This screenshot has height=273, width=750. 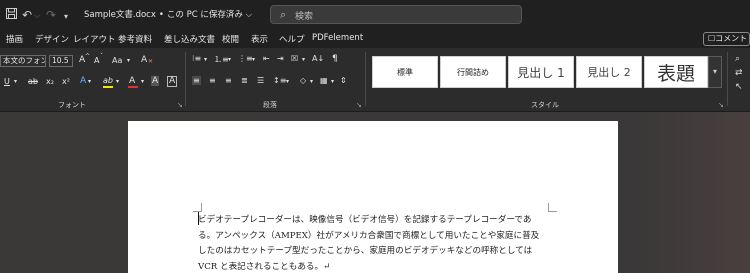 What do you see at coordinates (318, 58) in the screenshot?
I see `sort-button: A↓` at bounding box center [318, 58].